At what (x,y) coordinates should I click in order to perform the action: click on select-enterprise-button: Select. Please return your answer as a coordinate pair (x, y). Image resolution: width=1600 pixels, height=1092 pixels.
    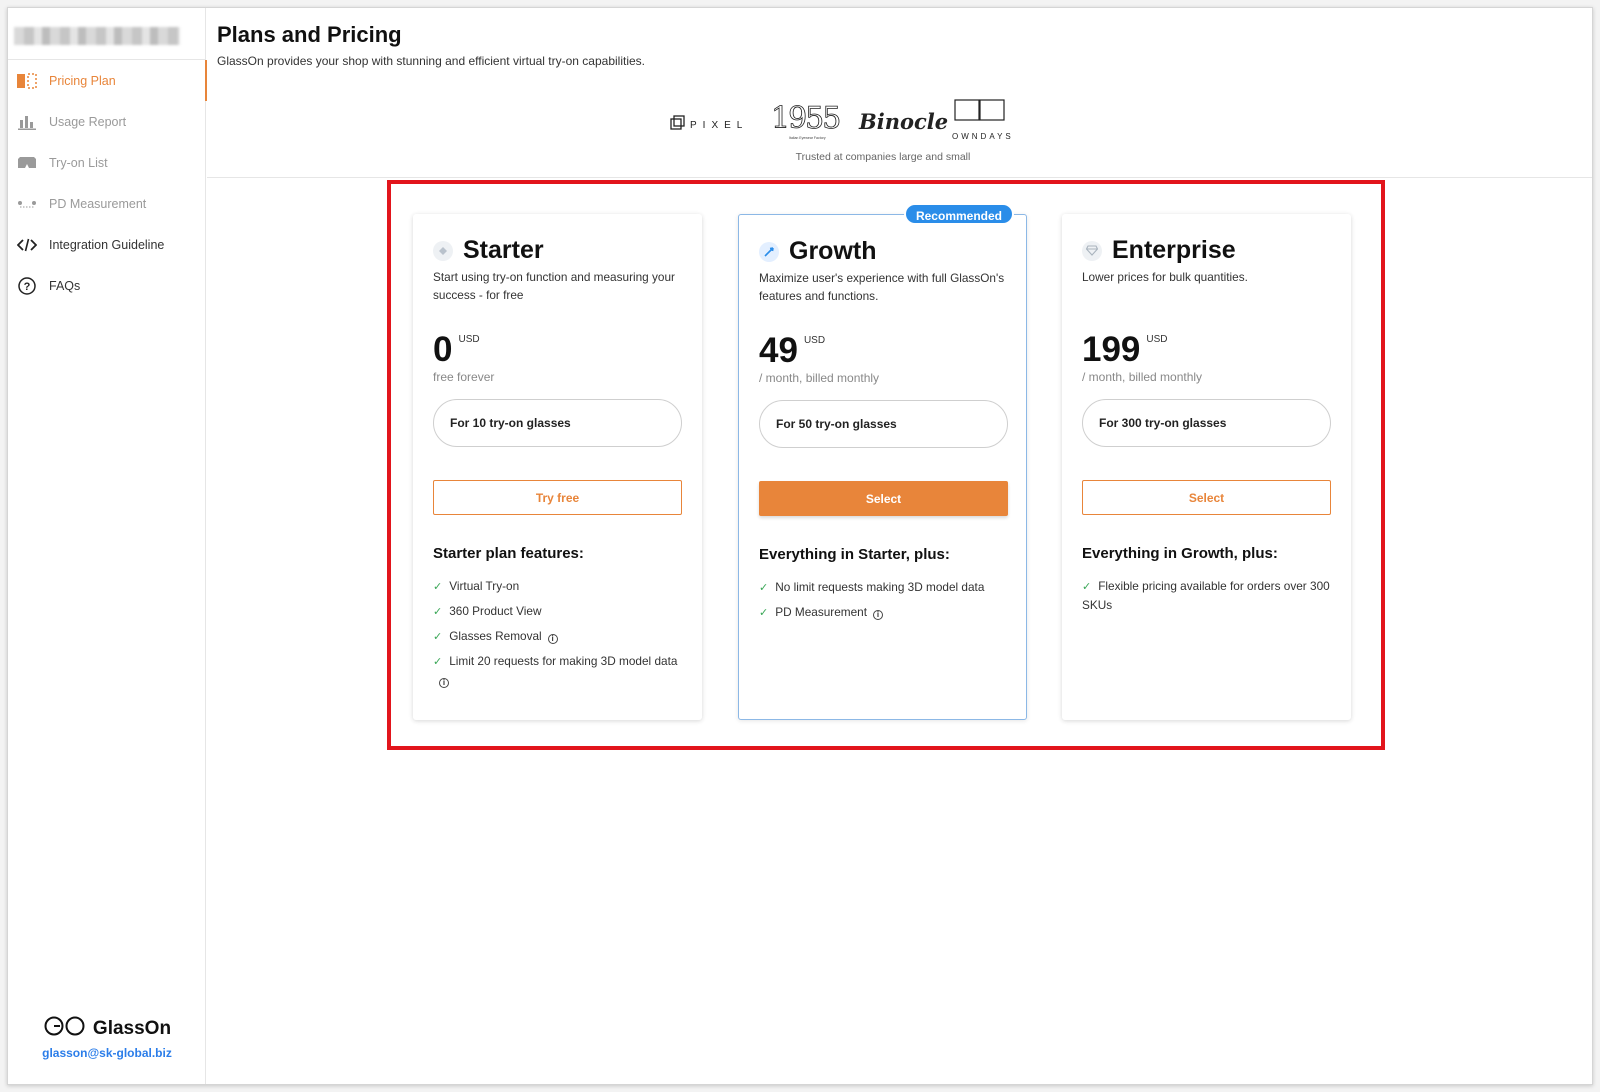
    Looking at the image, I should click on (1206, 497).